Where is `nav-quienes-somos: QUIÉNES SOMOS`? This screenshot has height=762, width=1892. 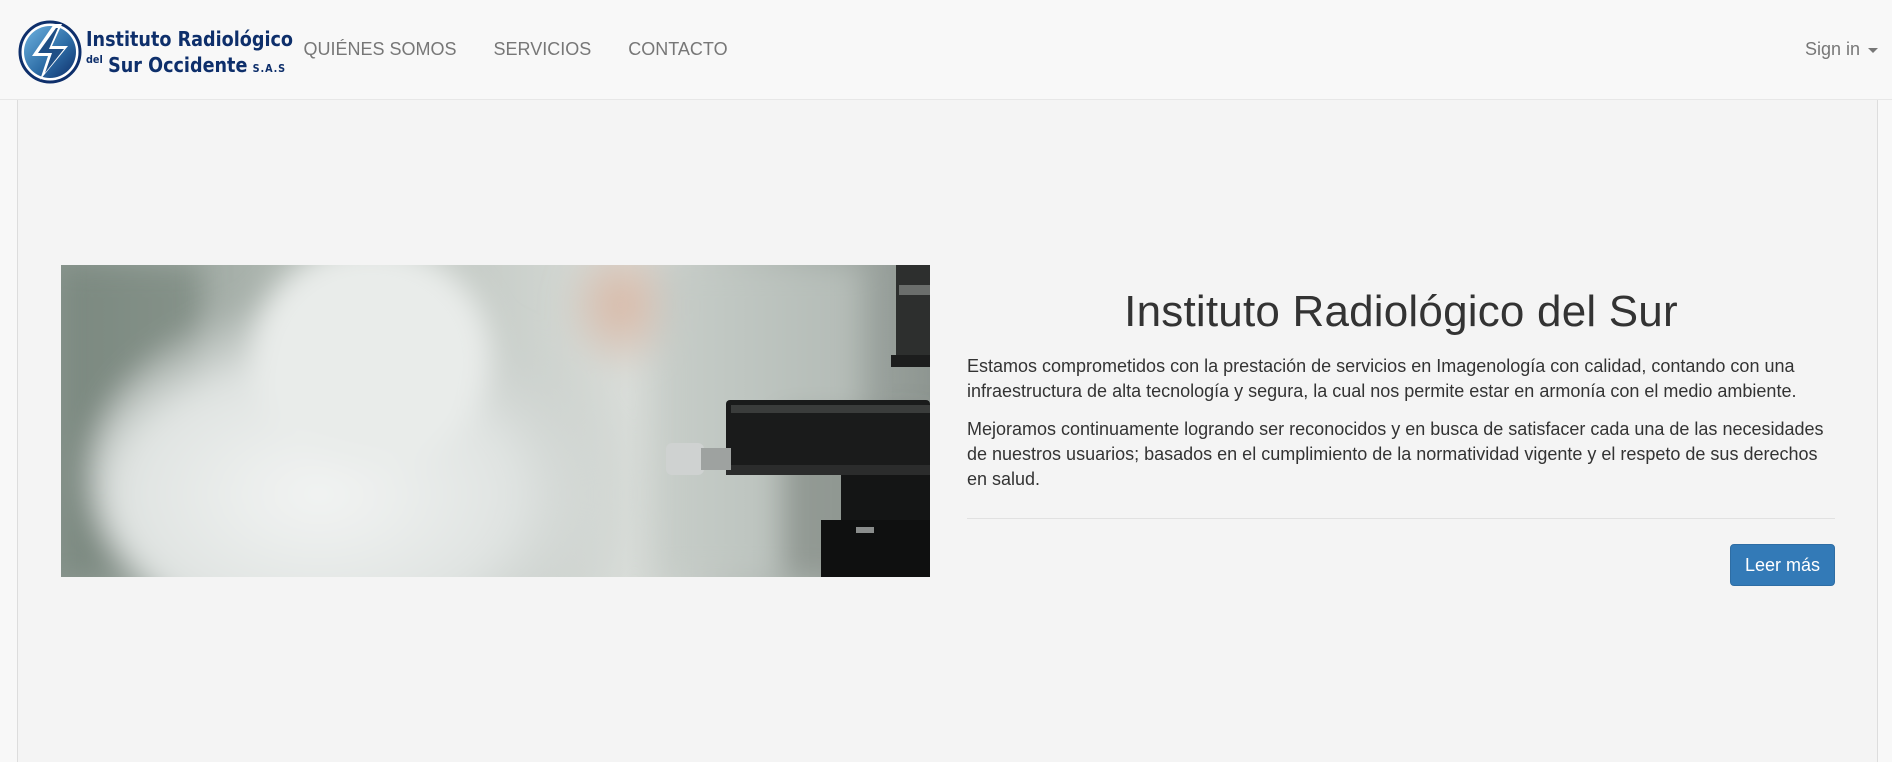
nav-quienes-somos: QUIÉNES SOMOS is located at coordinates (380, 50).